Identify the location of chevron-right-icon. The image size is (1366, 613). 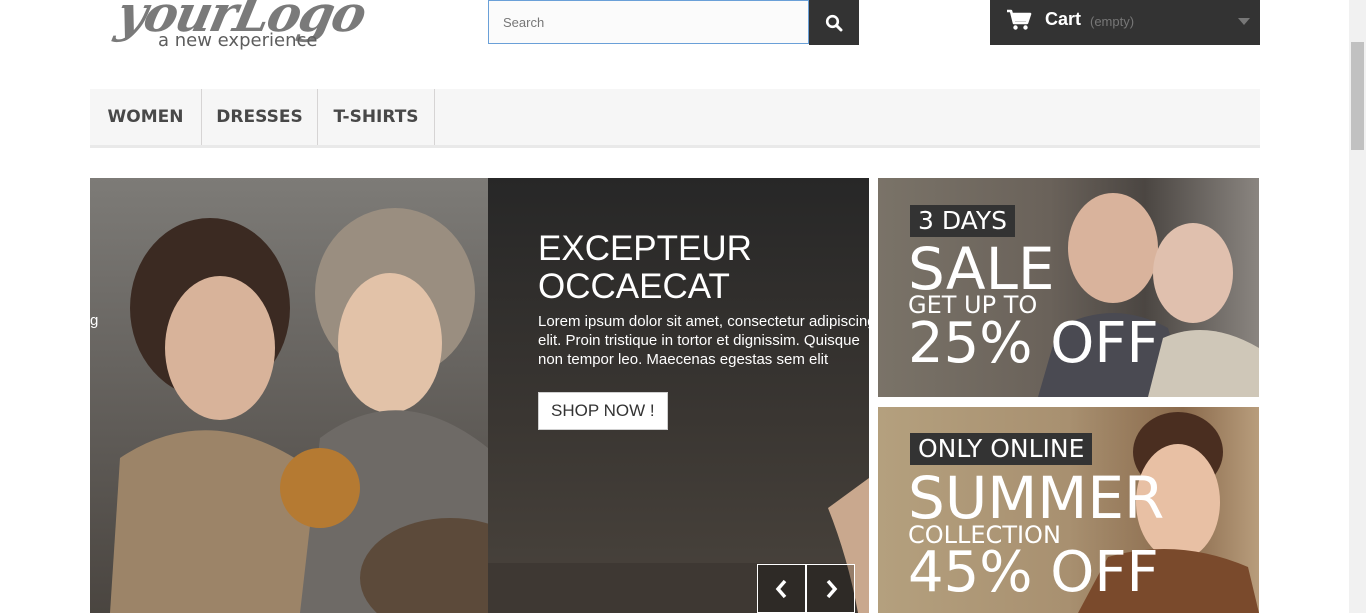
(831, 588).